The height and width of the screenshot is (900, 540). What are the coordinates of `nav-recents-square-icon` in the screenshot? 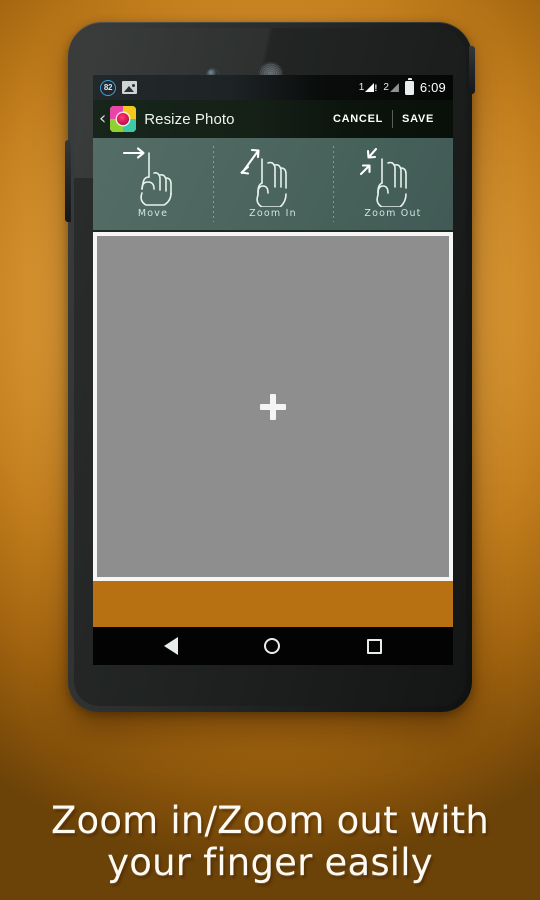 It's located at (374, 646).